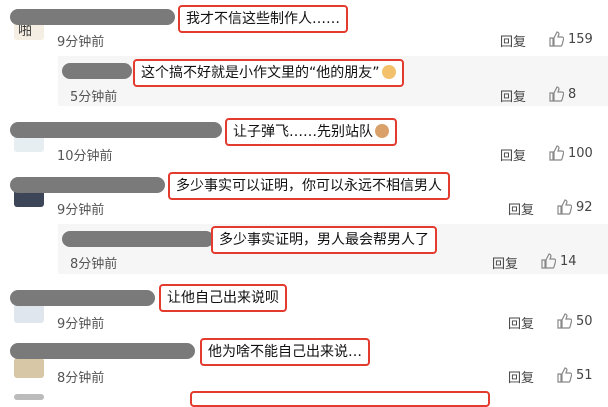 Image resolution: width=608 pixels, height=407 pixels. What do you see at coordinates (94, 97) in the screenshot?
I see `comment-time: 5分钟前` at bounding box center [94, 97].